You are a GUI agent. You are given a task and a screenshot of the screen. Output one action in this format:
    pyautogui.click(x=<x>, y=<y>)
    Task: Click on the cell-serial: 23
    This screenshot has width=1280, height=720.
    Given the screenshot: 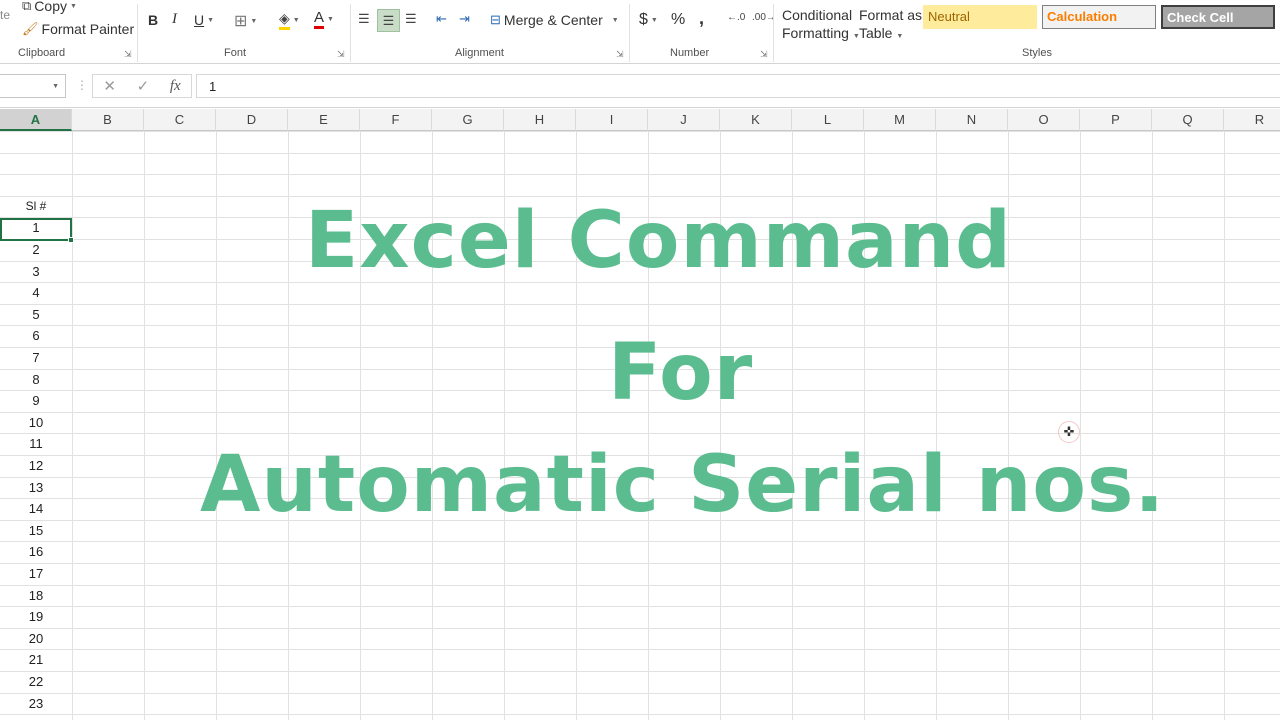 What is the action you would take?
    pyautogui.click(x=36, y=704)
    